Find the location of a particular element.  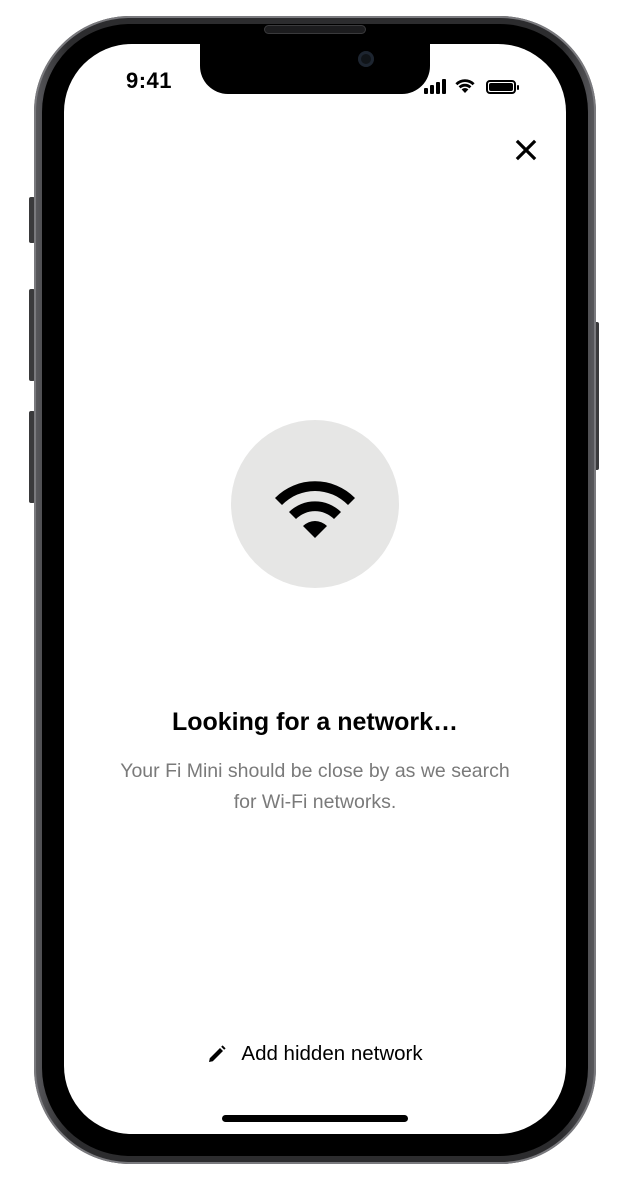

notch is located at coordinates (315, 69).